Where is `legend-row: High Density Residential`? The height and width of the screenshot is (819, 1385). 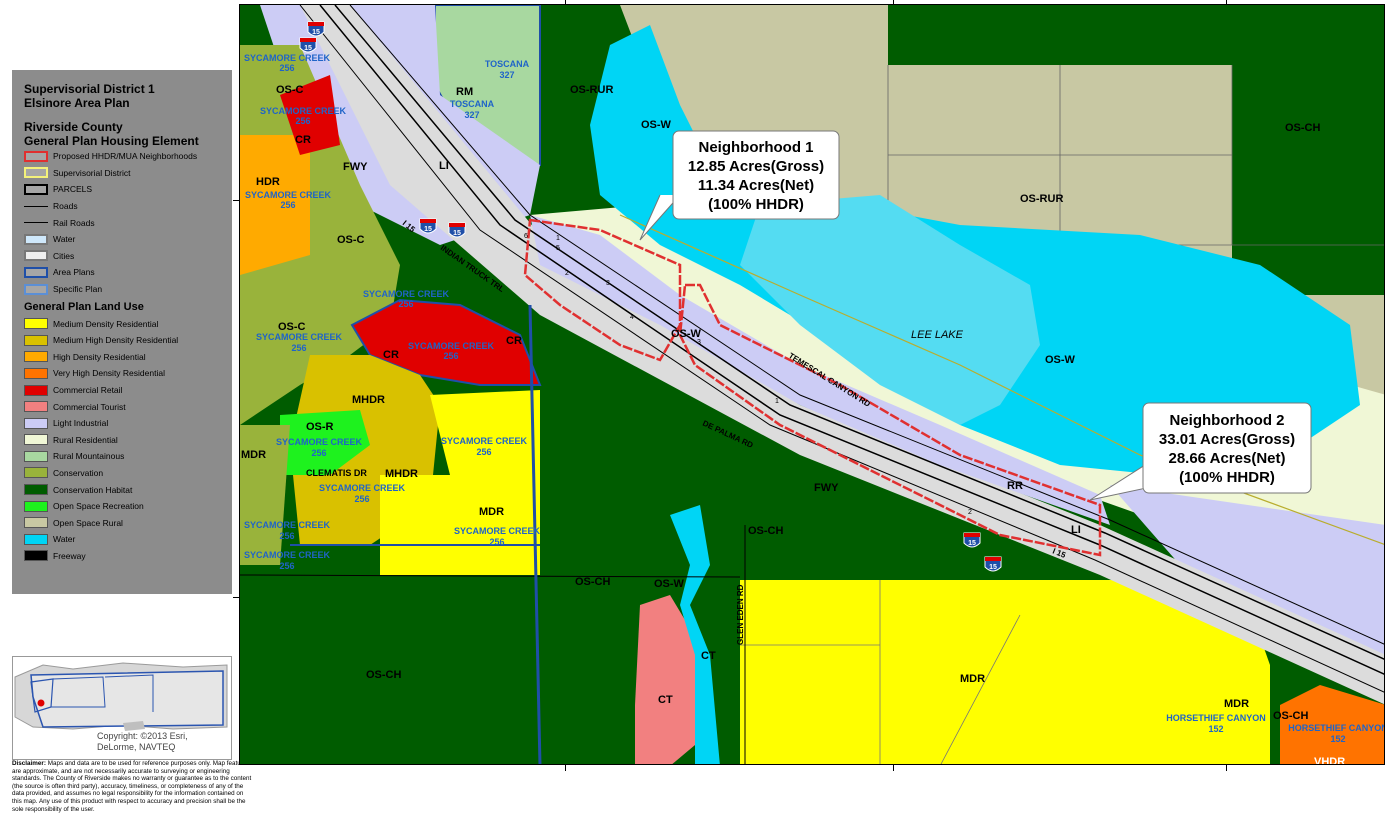 legend-row: High Density Residential is located at coordinates (128, 357).